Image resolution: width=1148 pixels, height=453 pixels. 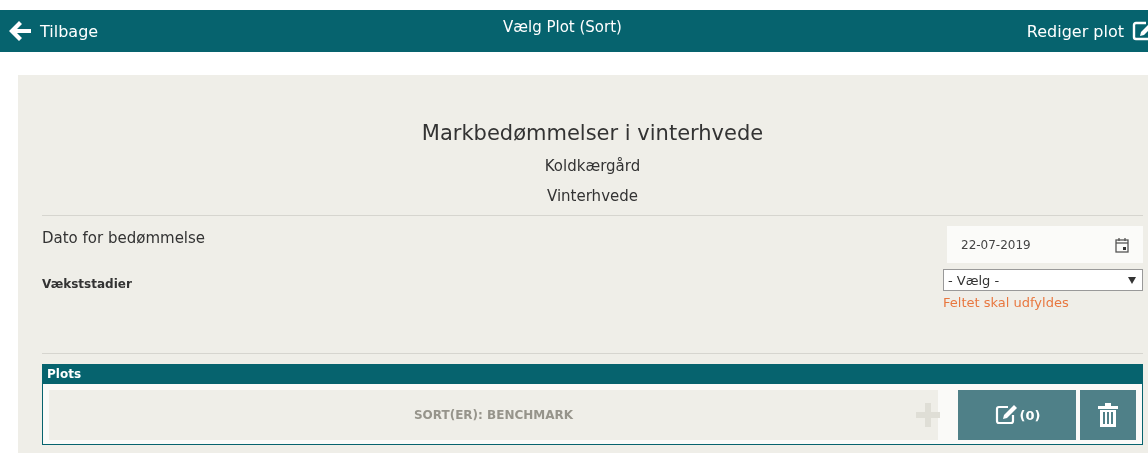 What do you see at coordinates (592, 196) in the screenshot?
I see `crop-name: Vinterhvede` at bounding box center [592, 196].